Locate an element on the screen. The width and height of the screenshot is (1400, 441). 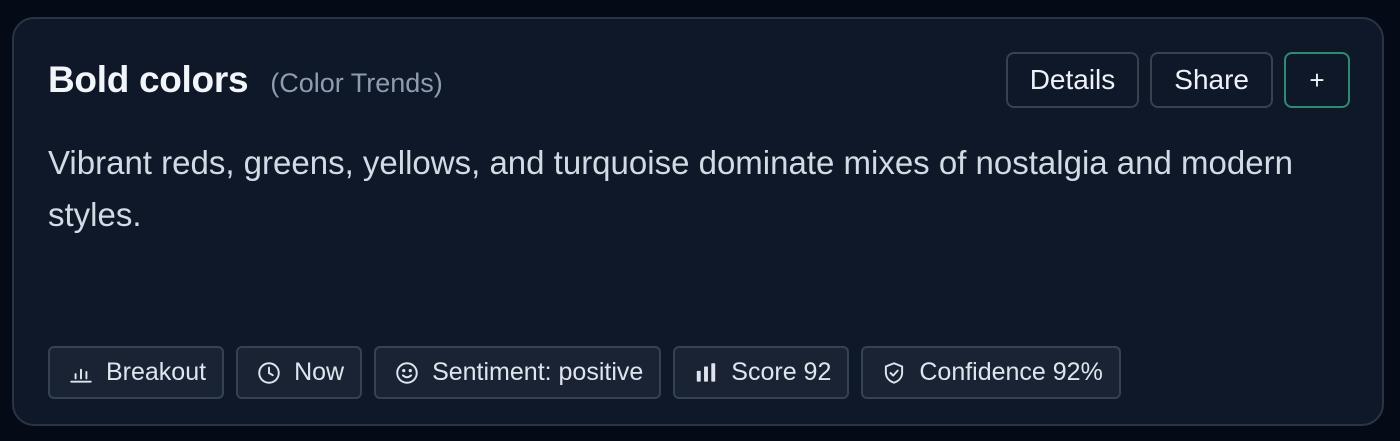
chip-label: Confidence 92% is located at coordinates (1011, 372).